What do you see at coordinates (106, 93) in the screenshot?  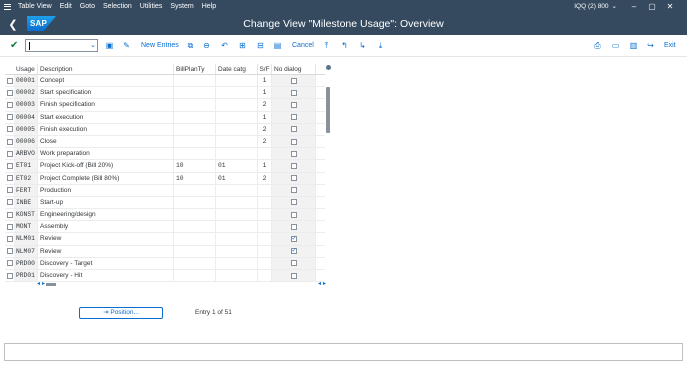 I see `cell-description: Start specification` at bounding box center [106, 93].